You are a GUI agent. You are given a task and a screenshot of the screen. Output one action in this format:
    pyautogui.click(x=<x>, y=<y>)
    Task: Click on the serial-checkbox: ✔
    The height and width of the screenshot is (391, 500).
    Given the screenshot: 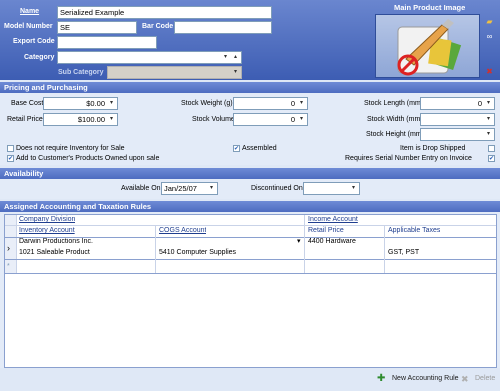 What is the action you would take?
    pyautogui.click(x=491, y=158)
    